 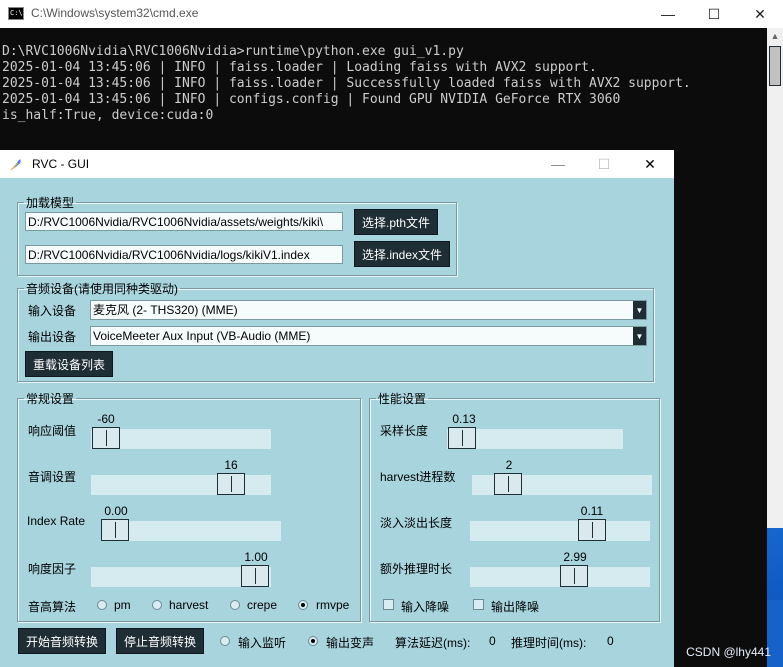 I want to click on output-voice-label: 输出变声, so click(x=350, y=643).